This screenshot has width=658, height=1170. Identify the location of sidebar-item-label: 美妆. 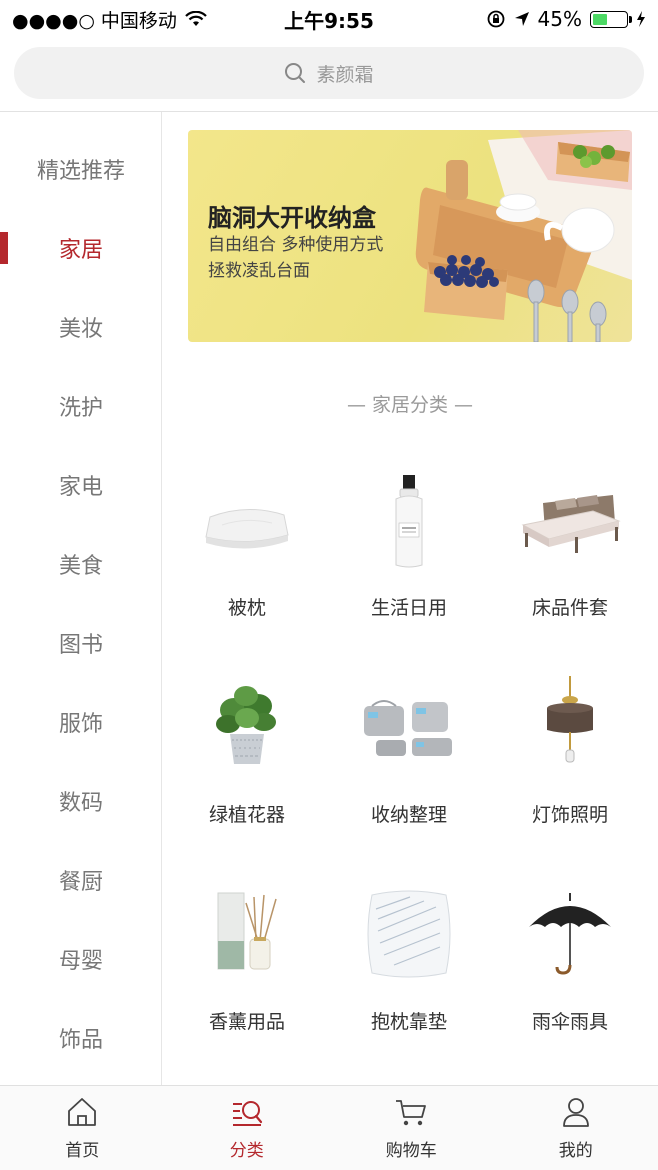
(80, 329).